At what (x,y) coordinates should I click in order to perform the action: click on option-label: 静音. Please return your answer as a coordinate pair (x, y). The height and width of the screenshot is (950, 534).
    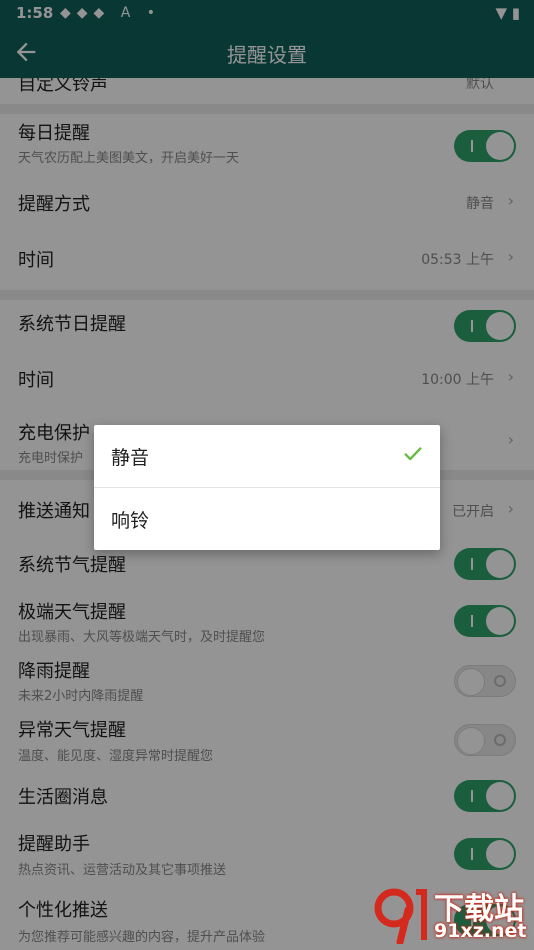
    Looking at the image, I should click on (130, 458).